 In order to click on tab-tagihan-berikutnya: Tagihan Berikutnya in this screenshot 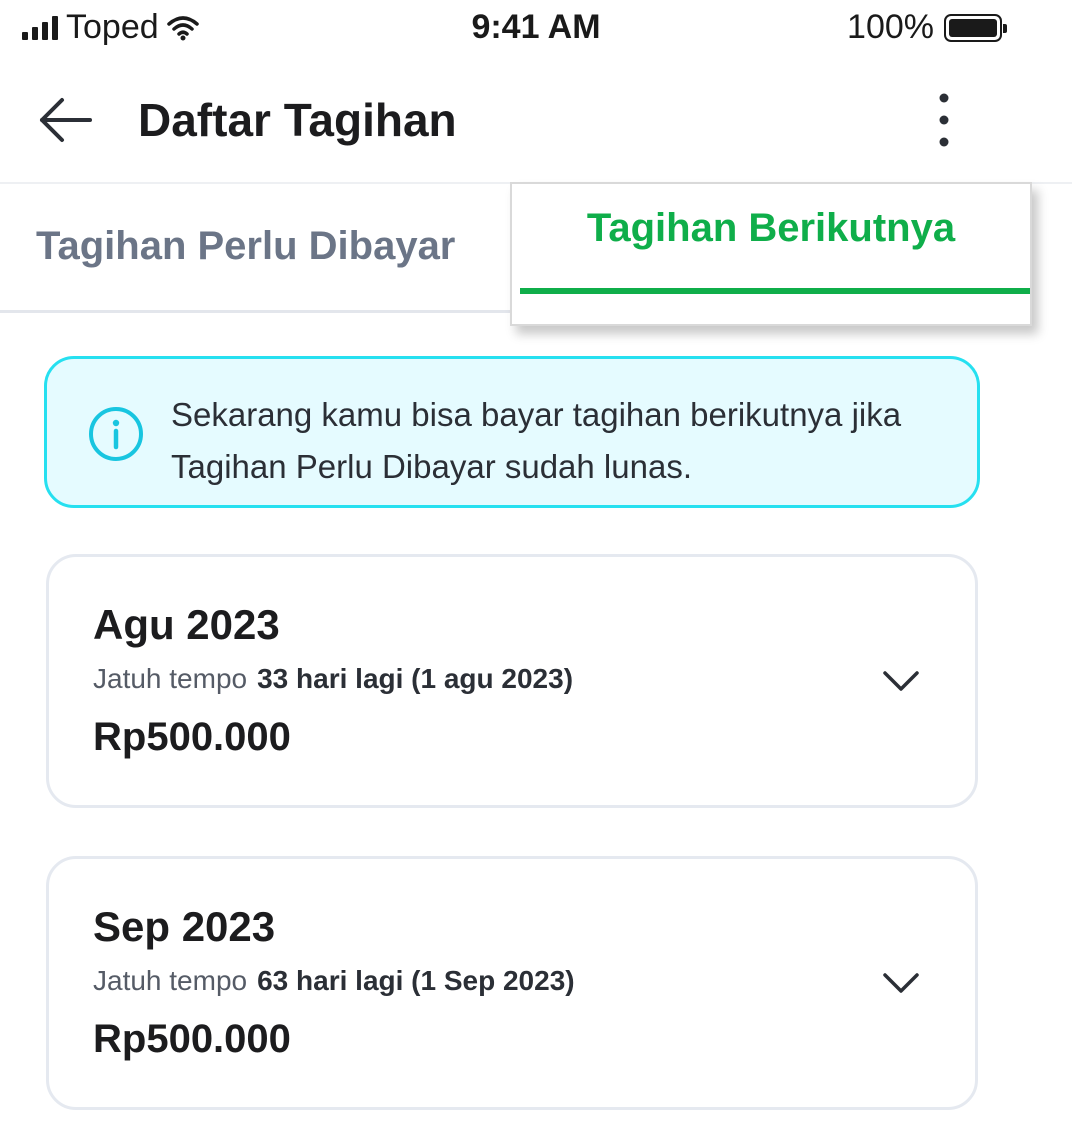, I will do `click(771, 254)`.